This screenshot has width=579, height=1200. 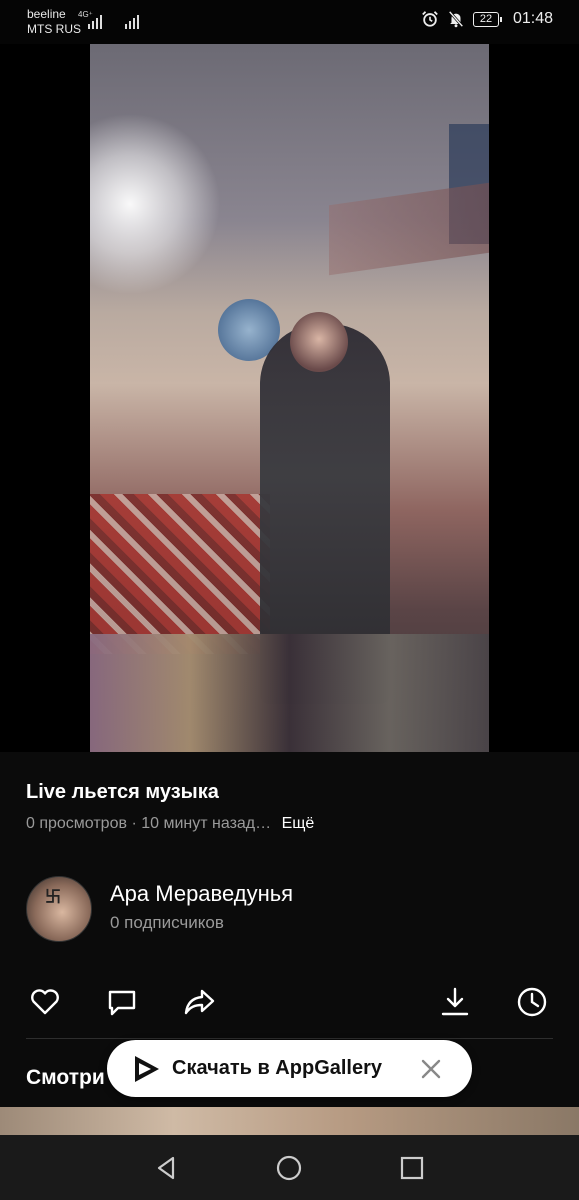 I want to click on comment-icon, so click(x=122, y=1003).